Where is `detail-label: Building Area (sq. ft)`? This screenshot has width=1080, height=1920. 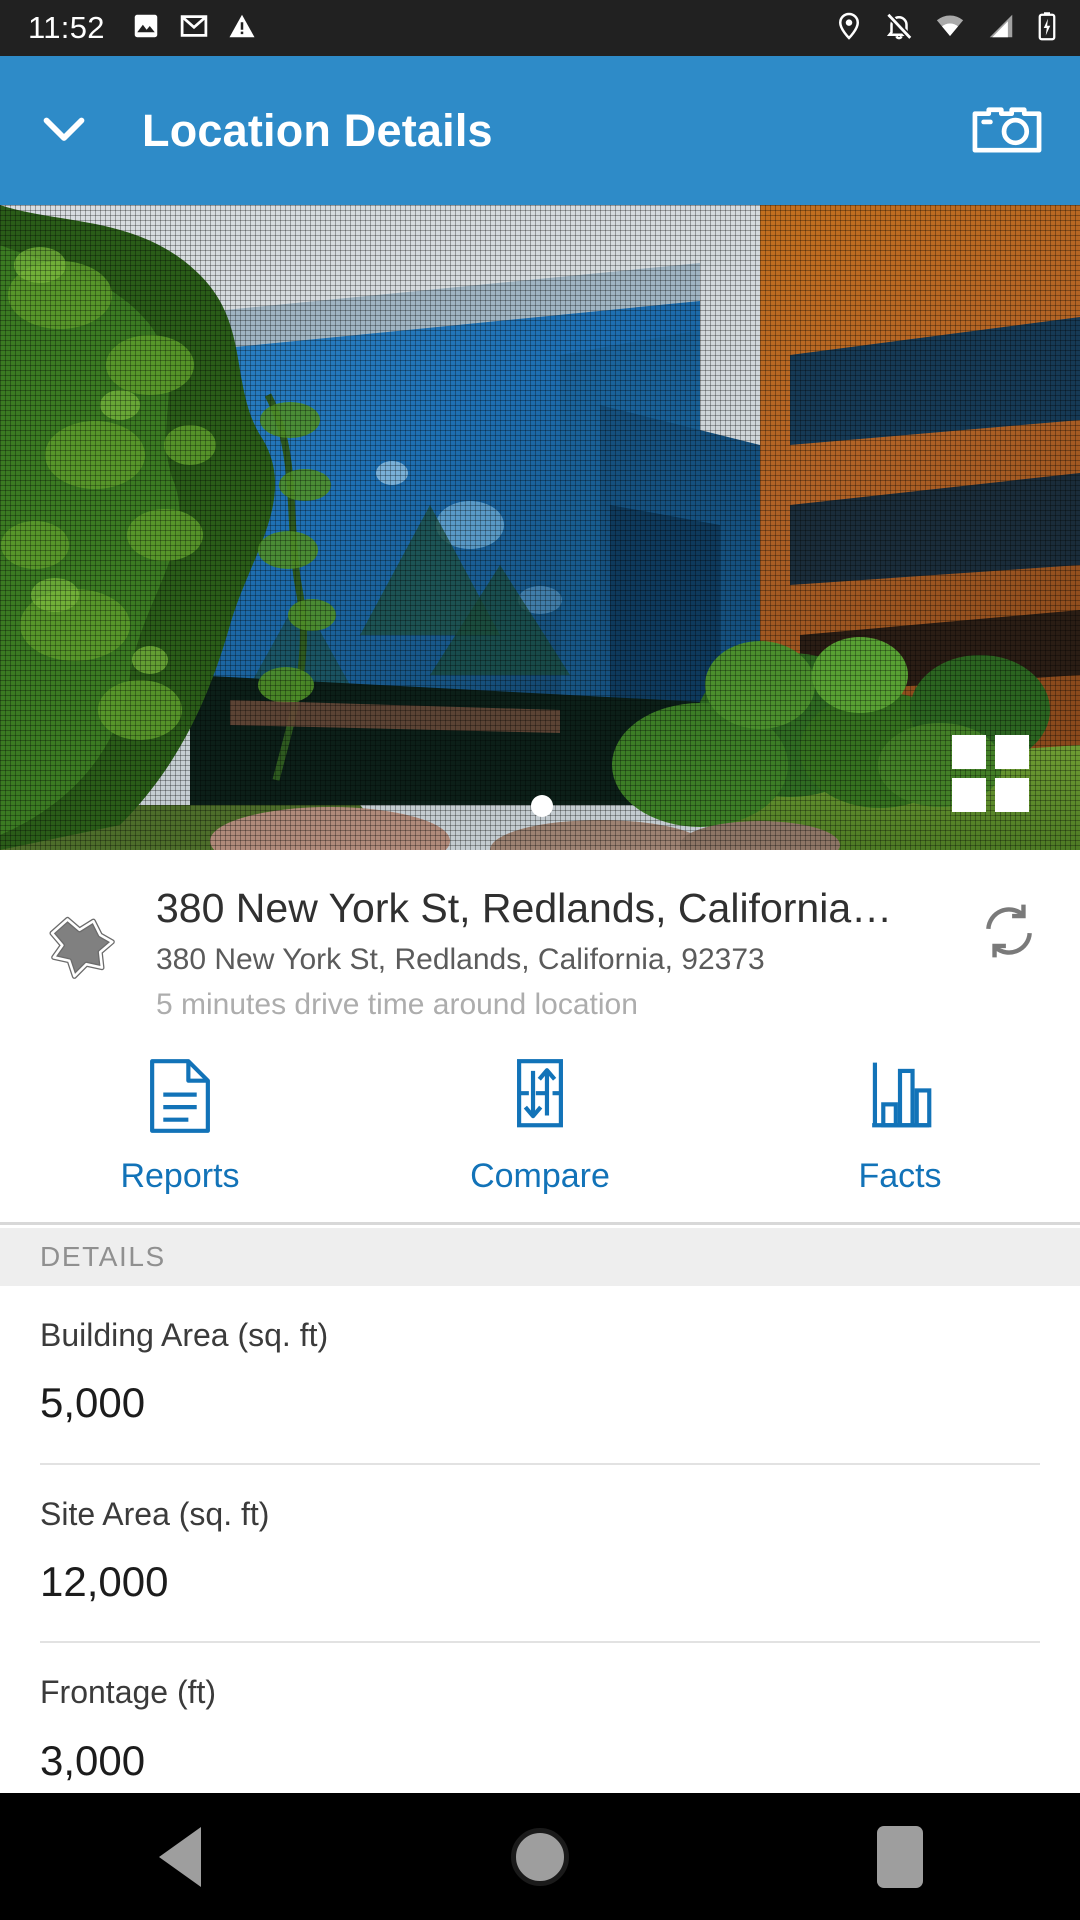 detail-label: Building Area (sq. ft) is located at coordinates (184, 1335).